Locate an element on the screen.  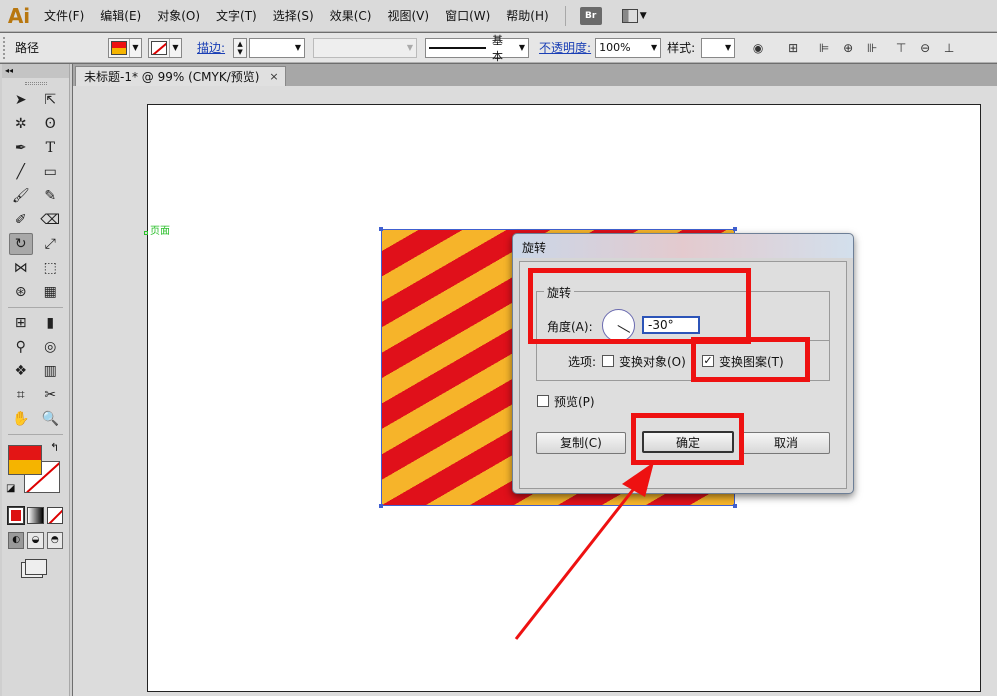
eraser-tool-icon: ⌫ is located at coordinates (50, 220).